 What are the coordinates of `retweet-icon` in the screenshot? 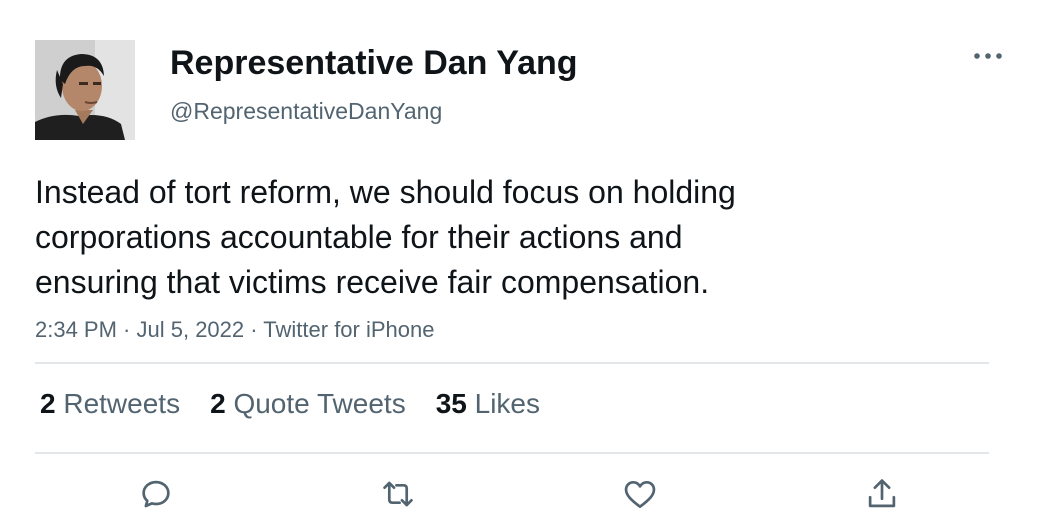 It's located at (398, 494).